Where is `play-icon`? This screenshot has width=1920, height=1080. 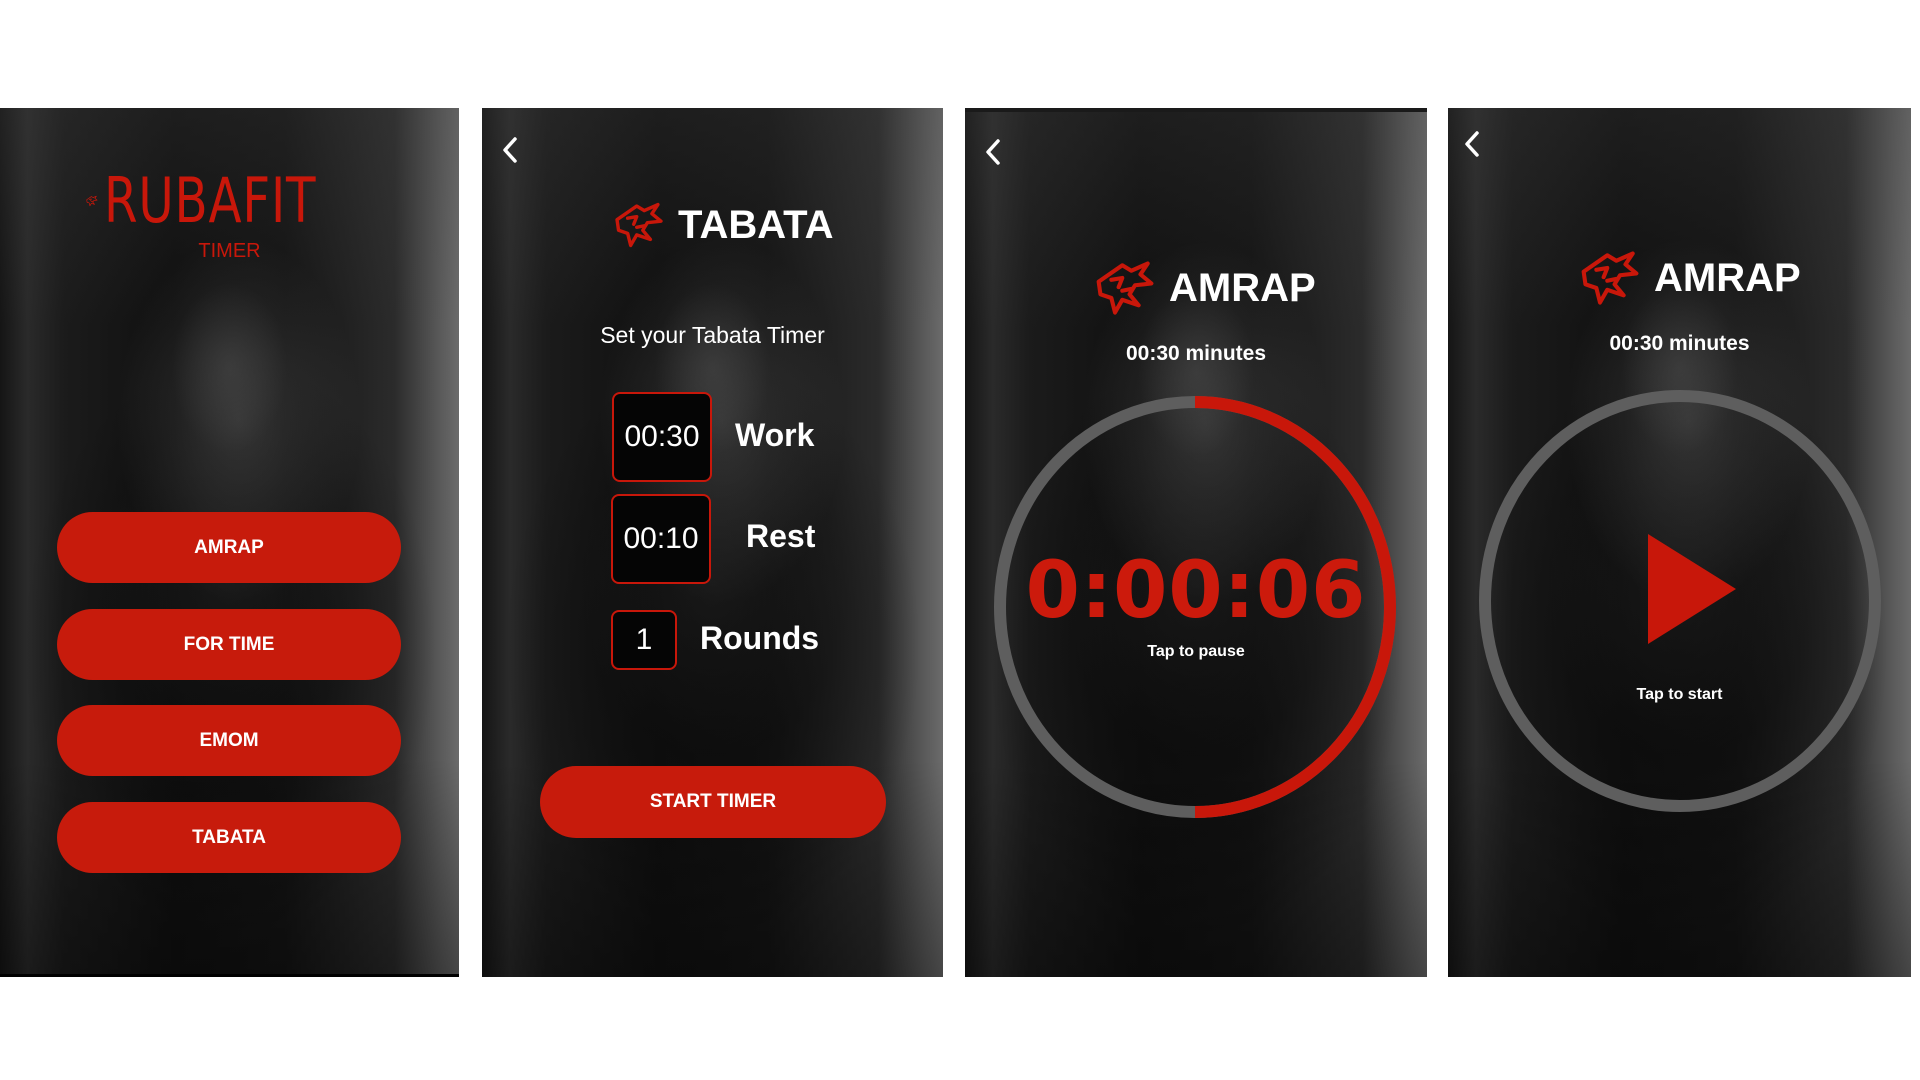
play-icon is located at coordinates (1692, 589).